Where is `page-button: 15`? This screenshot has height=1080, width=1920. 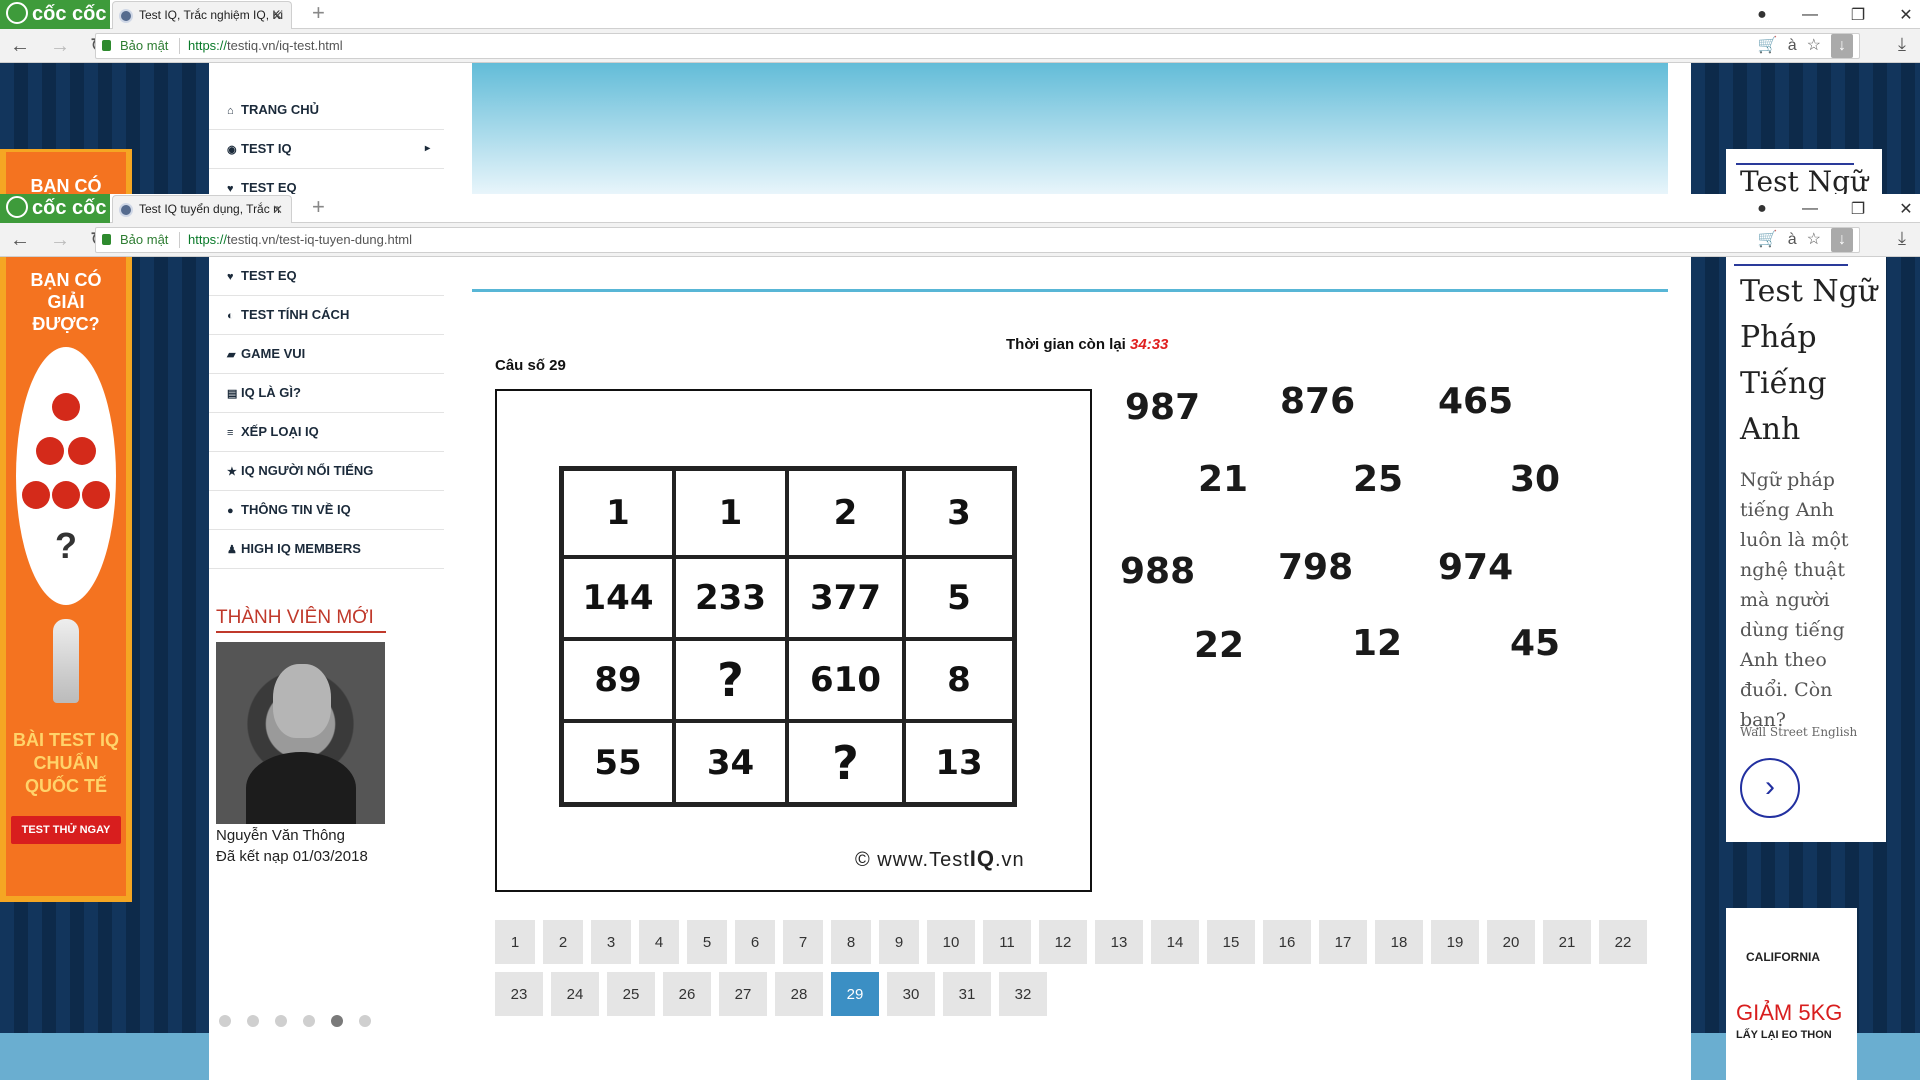
page-button: 15 is located at coordinates (1231, 942).